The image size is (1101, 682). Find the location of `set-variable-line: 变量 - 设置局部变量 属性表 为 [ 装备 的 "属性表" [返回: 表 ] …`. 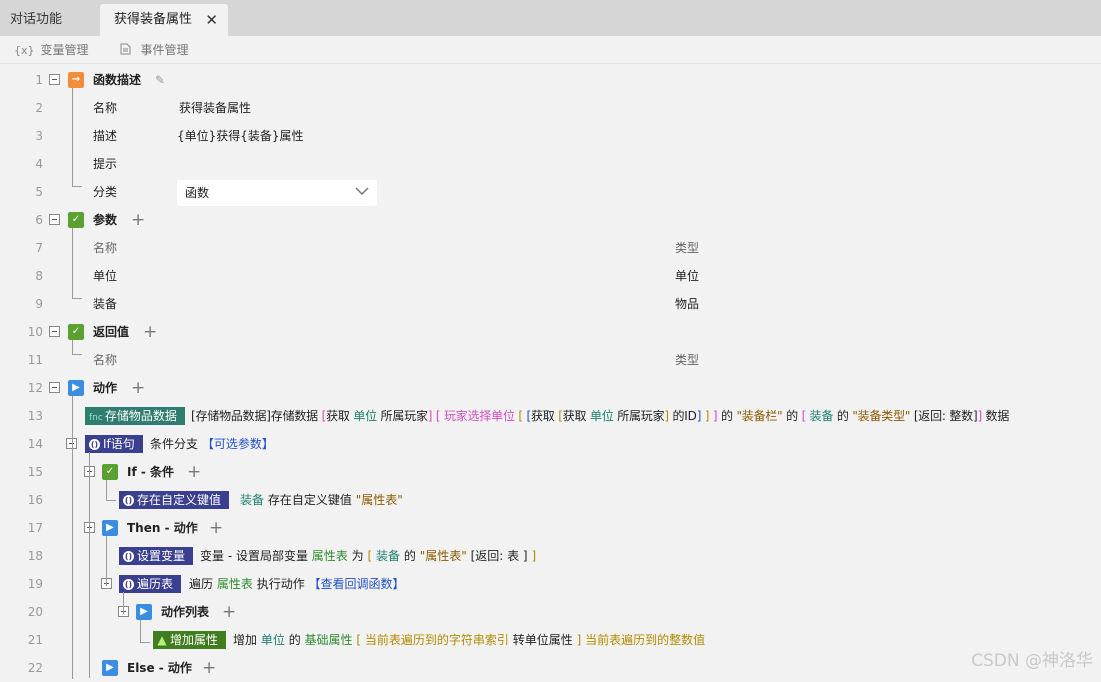

set-variable-line: 变量 - 设置局部变量 属性表 为 [ 装备 的 "属性表" [返回: 表 ] … is located at coordinates (368, 556).